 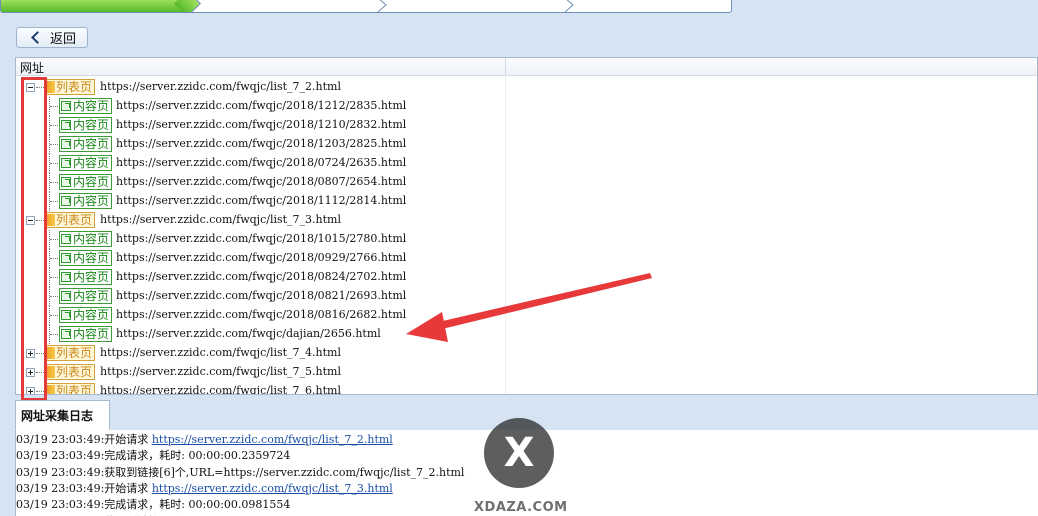 What do you see at coordinates (382, 6) in the screenshot?
I see `wizard-step-separator` at bounding box center [382, 6].